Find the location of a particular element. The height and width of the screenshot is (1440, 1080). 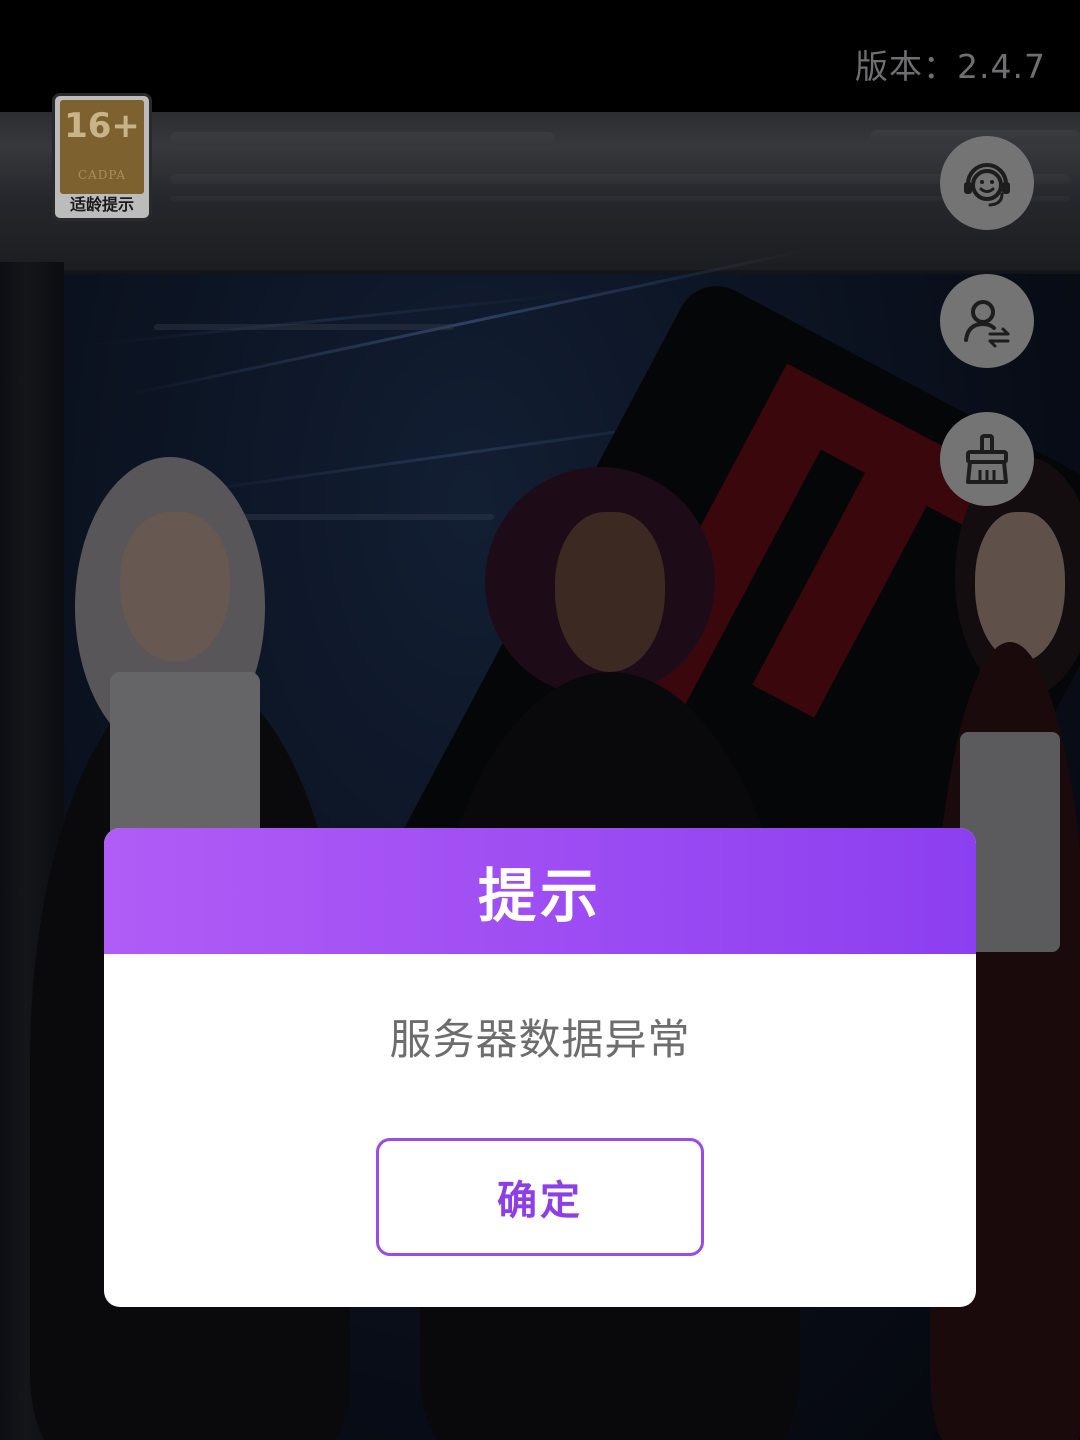

age-rating-org: CADPA is located at coordinates (102, 175).